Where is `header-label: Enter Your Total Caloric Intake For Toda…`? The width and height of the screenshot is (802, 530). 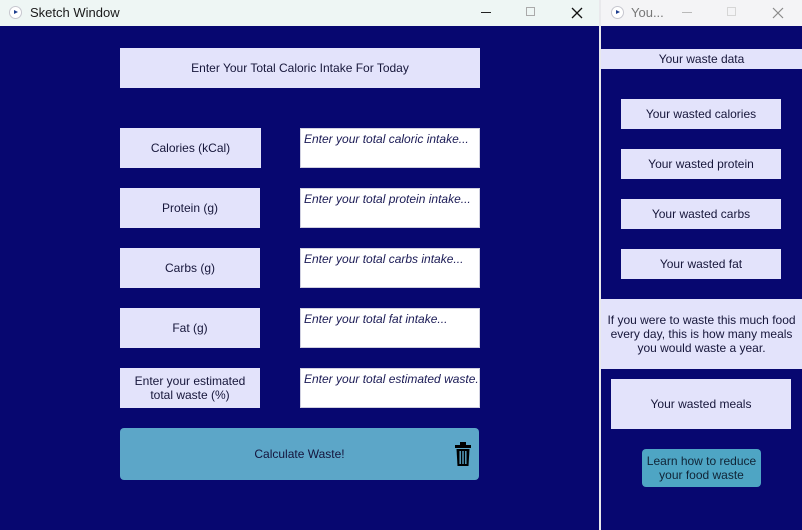 header-label: Enter Your Total Caloric Intake For Toda… is located at coordinates (300, 68).